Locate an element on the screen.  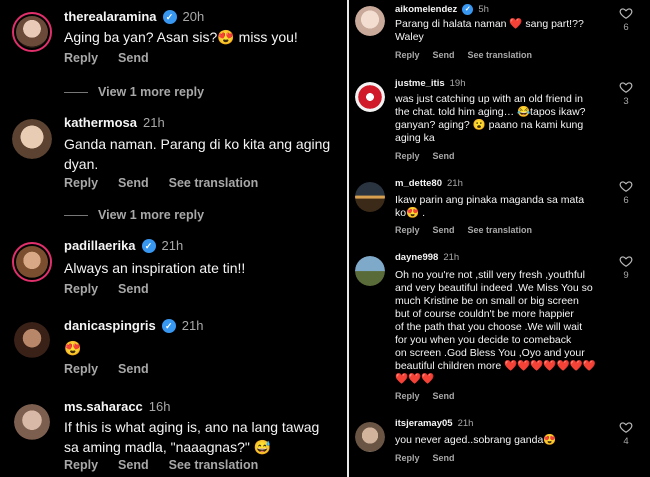
like-count: 3 is located at coordinates (626, 101).